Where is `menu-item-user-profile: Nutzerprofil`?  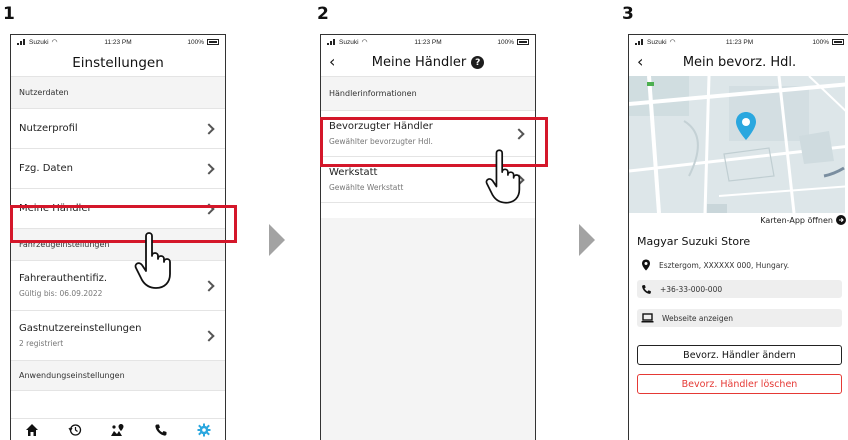
menu-item-user-profile: Nutzerprofil is located at coordinates (118, 129).